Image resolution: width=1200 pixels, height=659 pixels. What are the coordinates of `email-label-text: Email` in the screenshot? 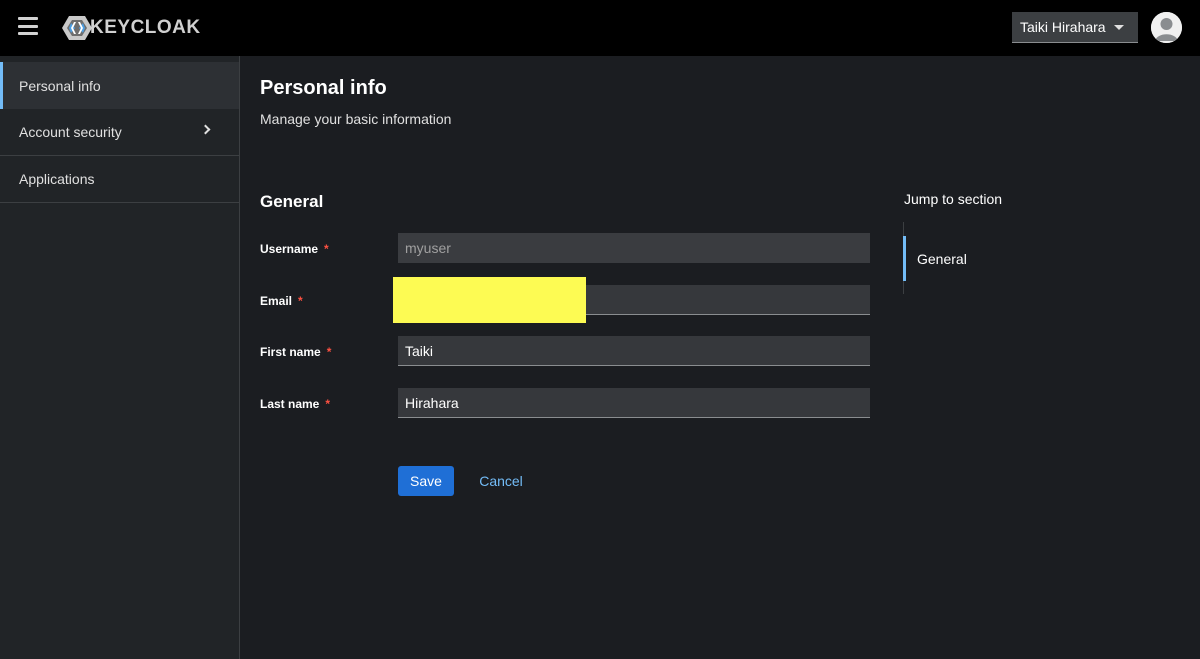 It's located at (276, 301).